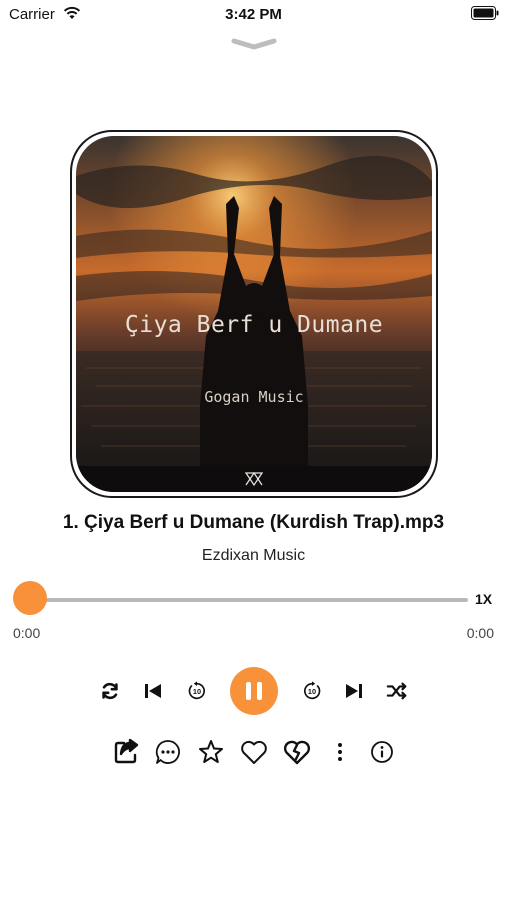 The width and height of the screenshot is (507, 900). I want to click on previous-icon, so click(153, 691).